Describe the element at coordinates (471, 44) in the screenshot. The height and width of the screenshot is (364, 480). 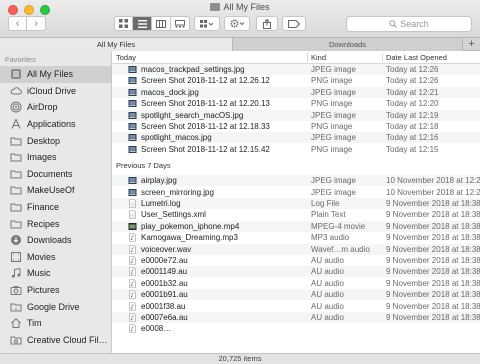
I see `new-tab-button: +` at that location.